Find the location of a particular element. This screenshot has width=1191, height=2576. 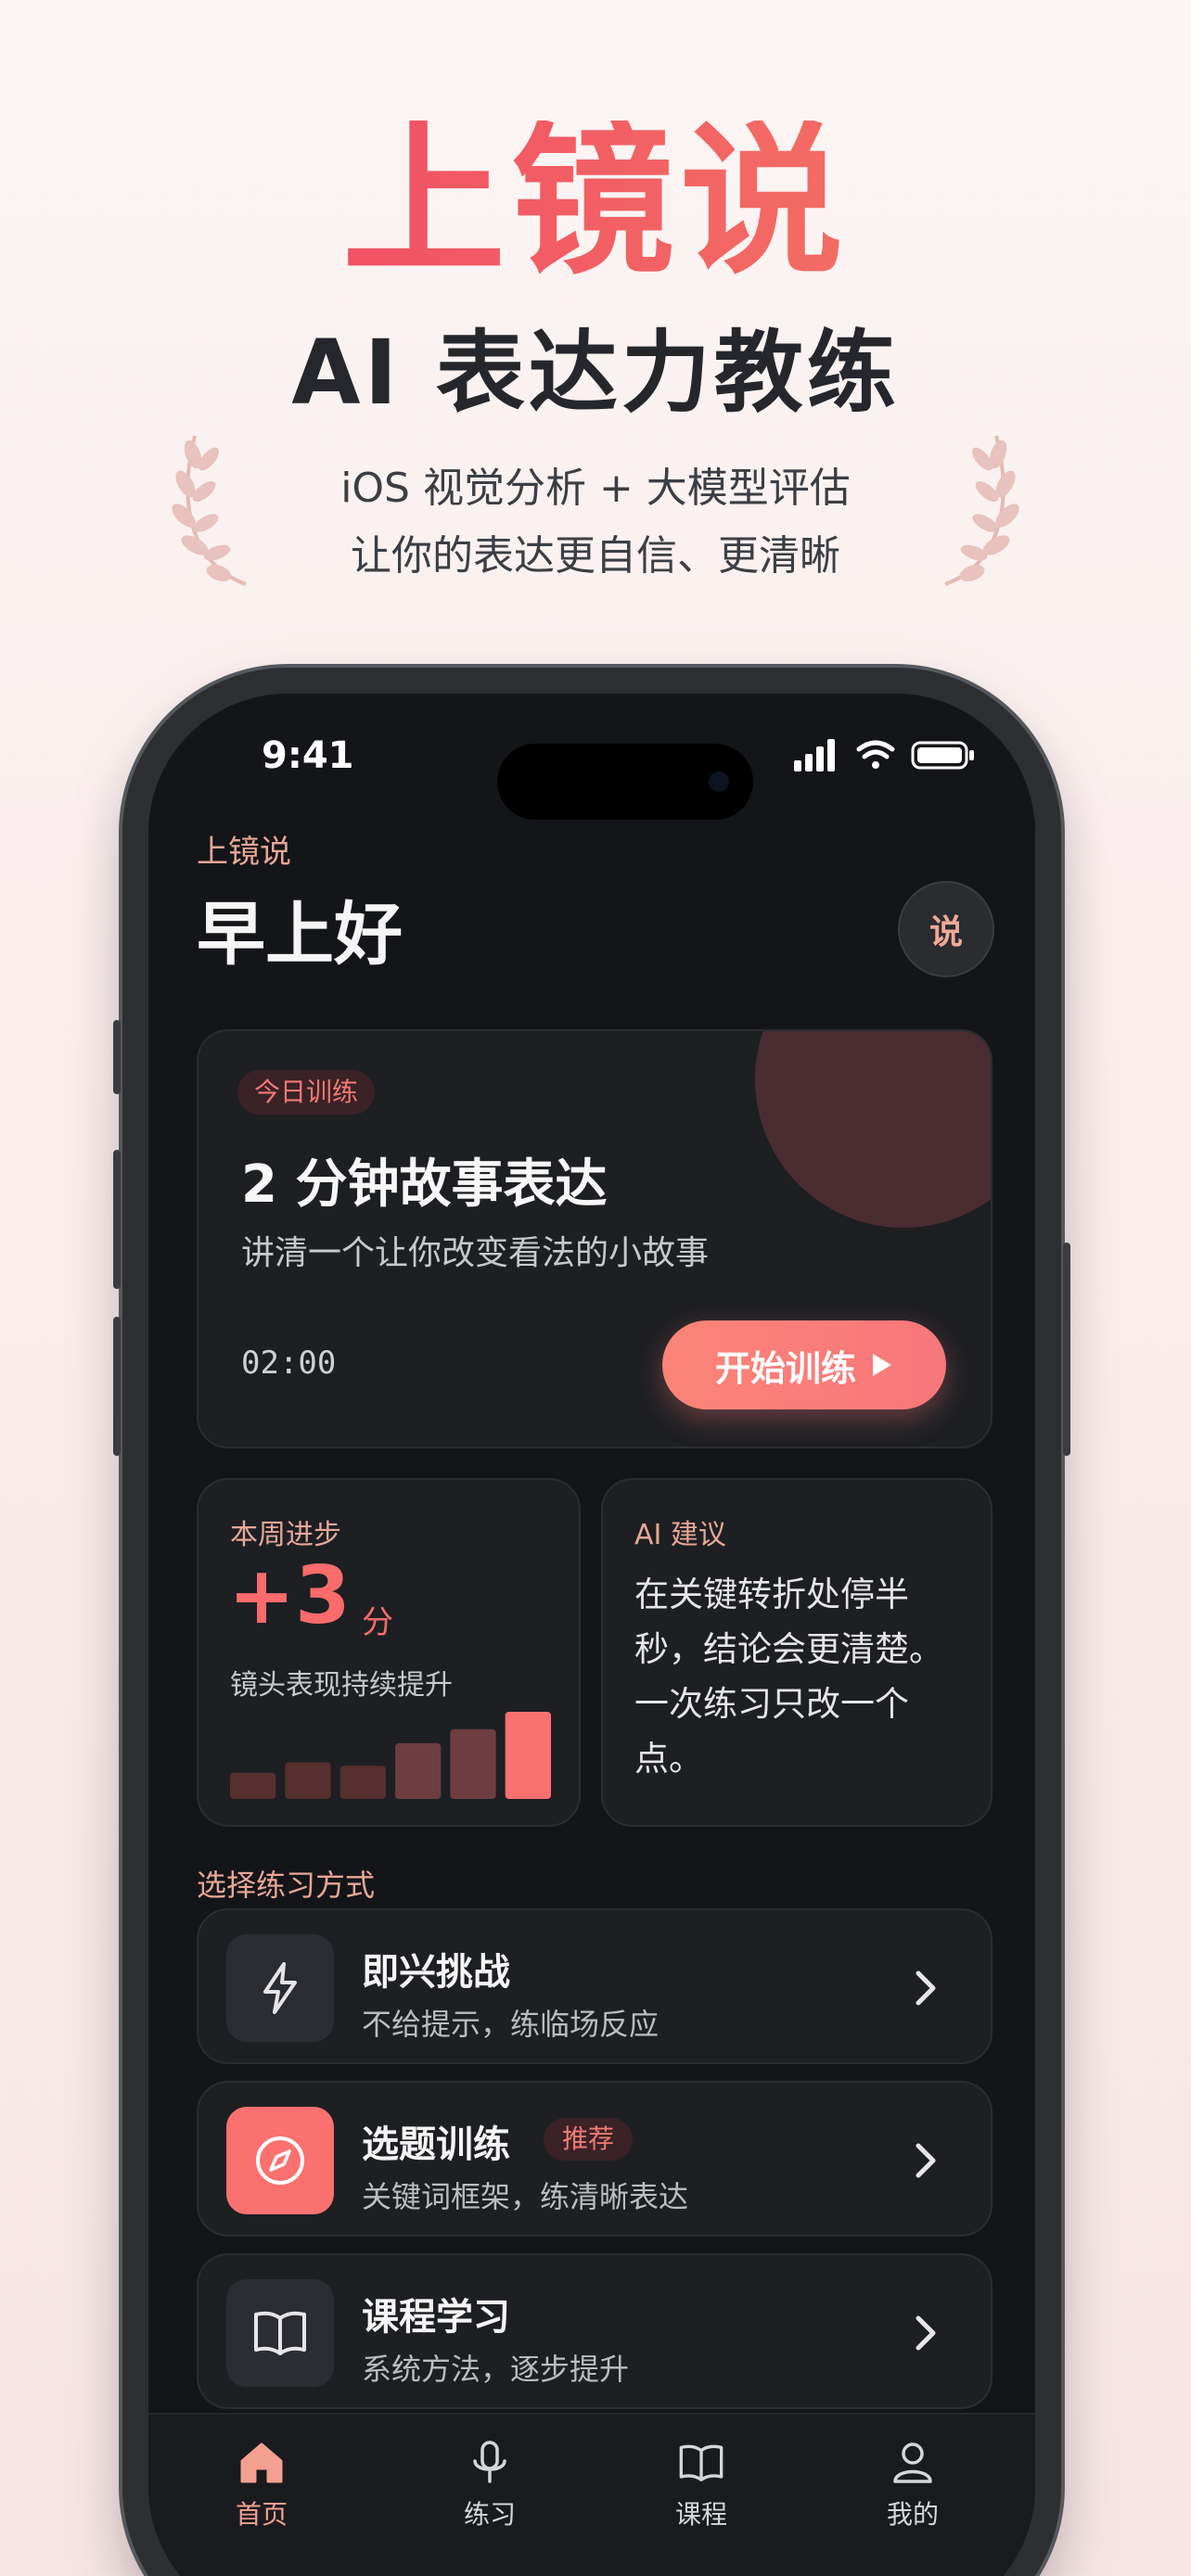

status-time: 9:41 is located at coordinates (308, 756).